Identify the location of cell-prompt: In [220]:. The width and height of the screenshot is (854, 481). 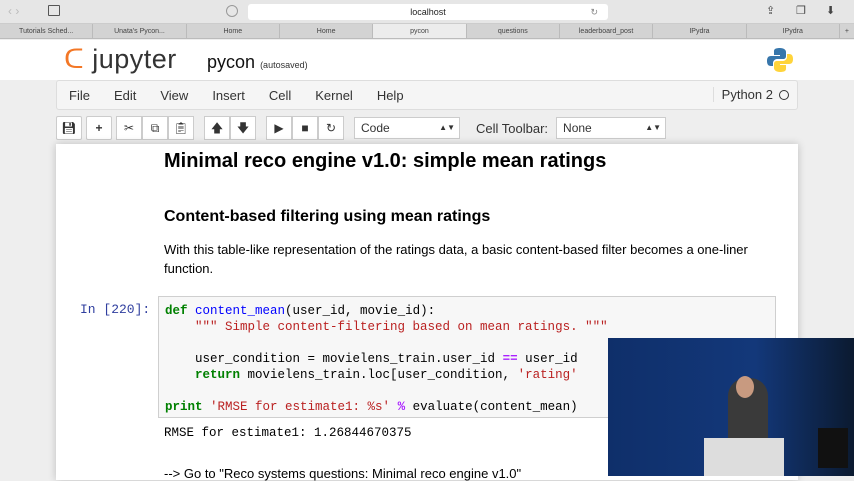
(115, 309).